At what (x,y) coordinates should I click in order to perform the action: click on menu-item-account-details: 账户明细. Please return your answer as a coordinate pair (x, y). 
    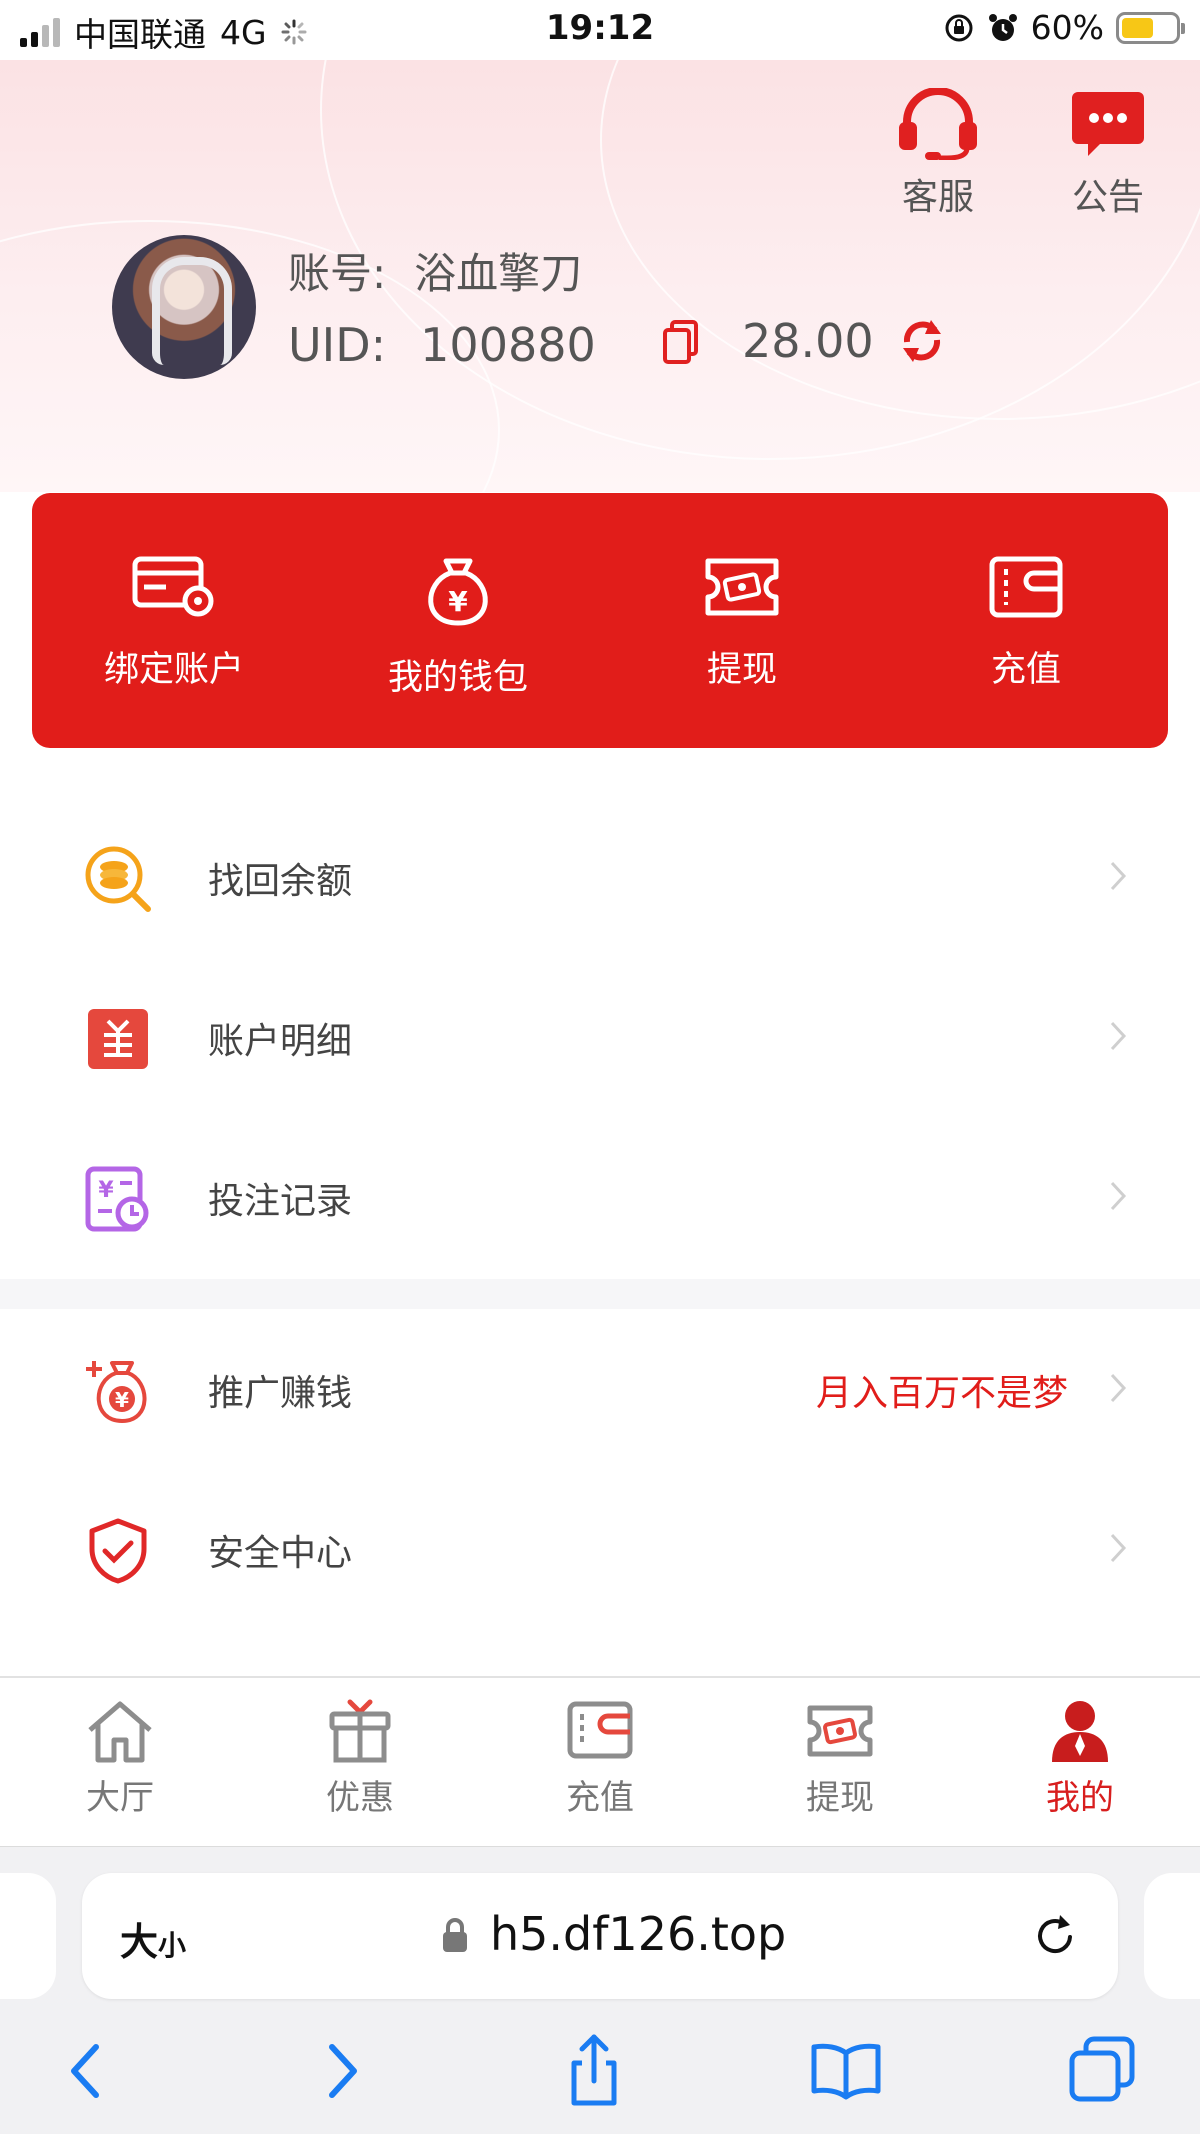
    Looking at the image, I should click on (600, 1037).